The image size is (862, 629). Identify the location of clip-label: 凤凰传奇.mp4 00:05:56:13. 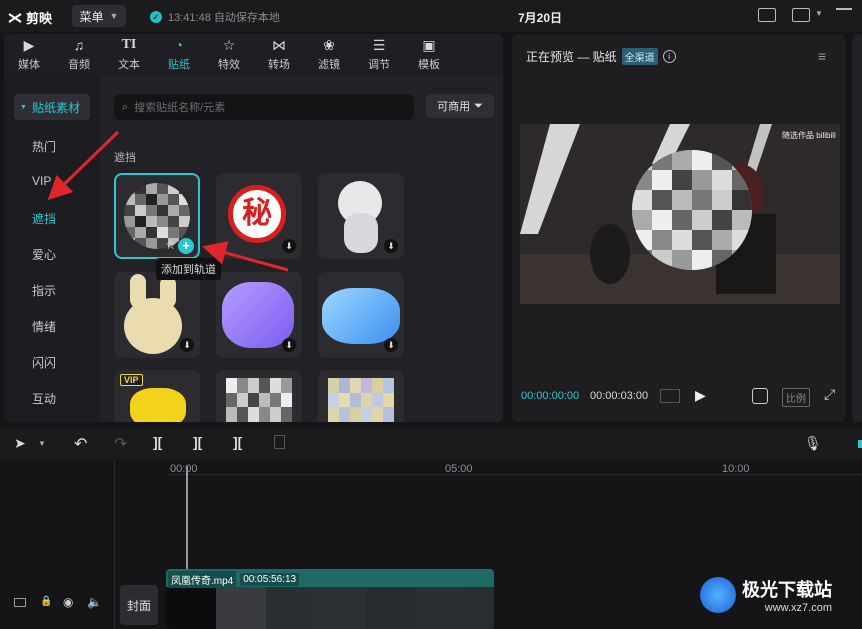
(234, 579).